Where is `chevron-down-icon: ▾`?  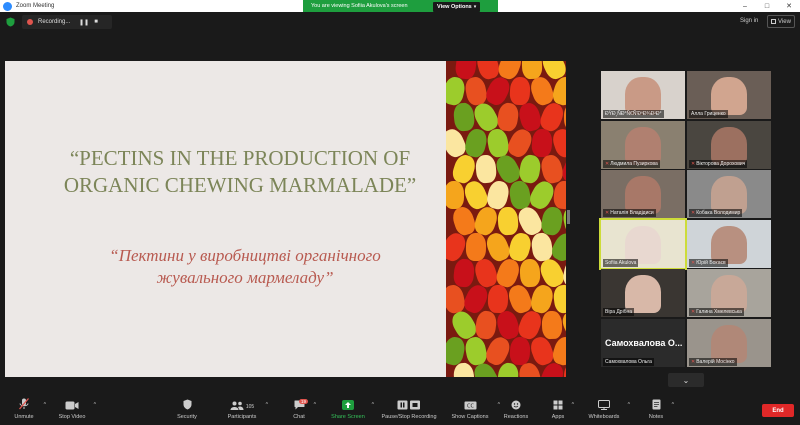 chevron-down-icon: ▾ is located at coordinates (475, 6).